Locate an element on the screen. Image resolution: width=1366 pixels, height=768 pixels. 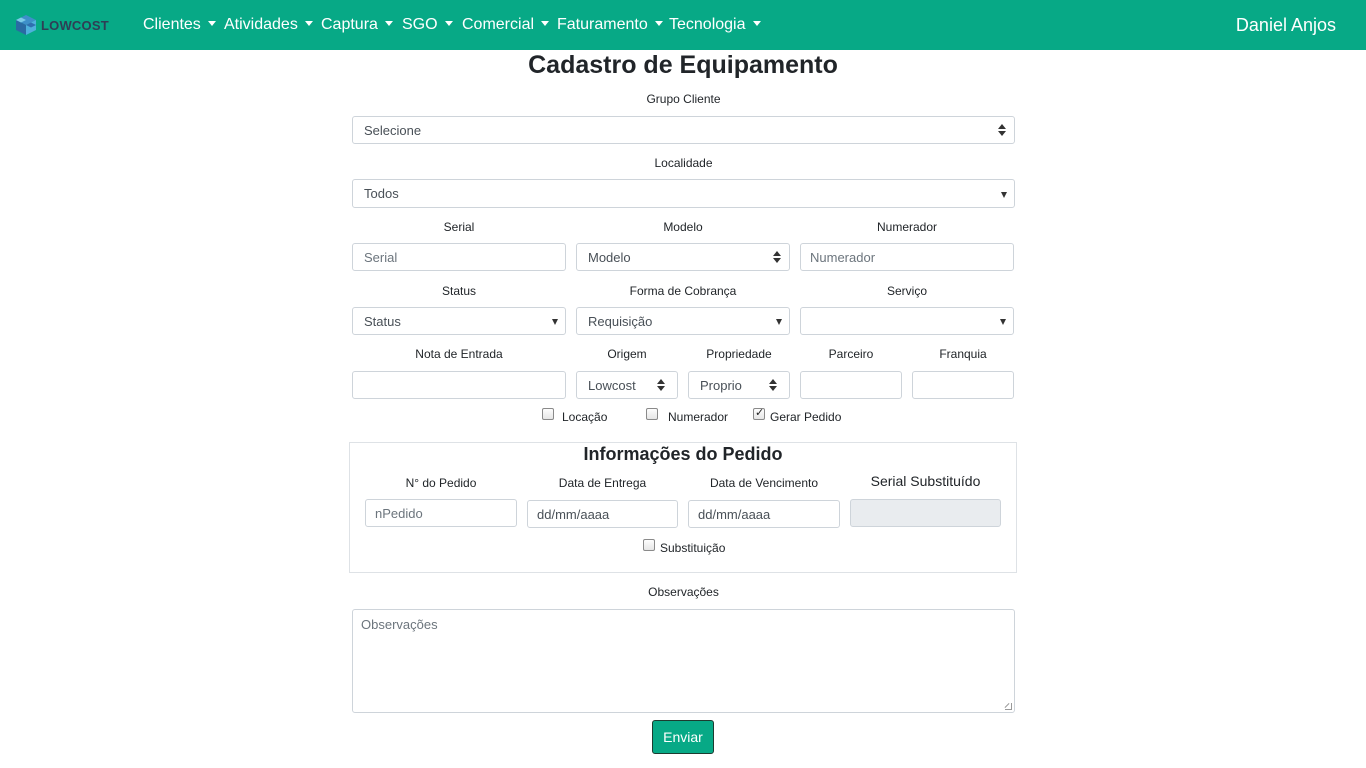
nav-label: Clientes is located at coordinates (172, 24).